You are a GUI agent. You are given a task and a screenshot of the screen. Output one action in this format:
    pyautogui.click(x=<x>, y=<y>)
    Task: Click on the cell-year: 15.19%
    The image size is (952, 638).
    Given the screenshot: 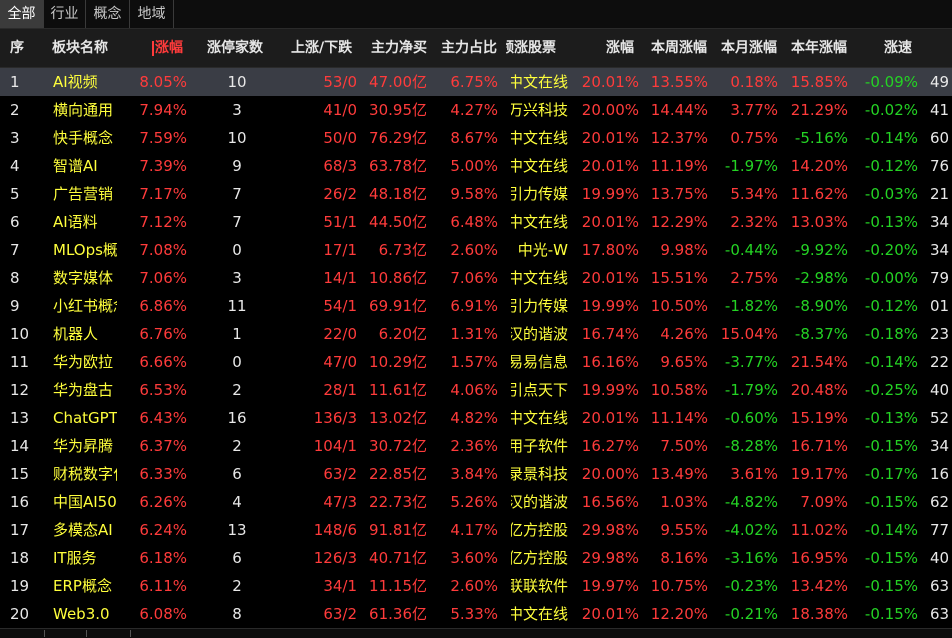 What is the action you would take?
    pyautogui.click(x=819, y=418)
    